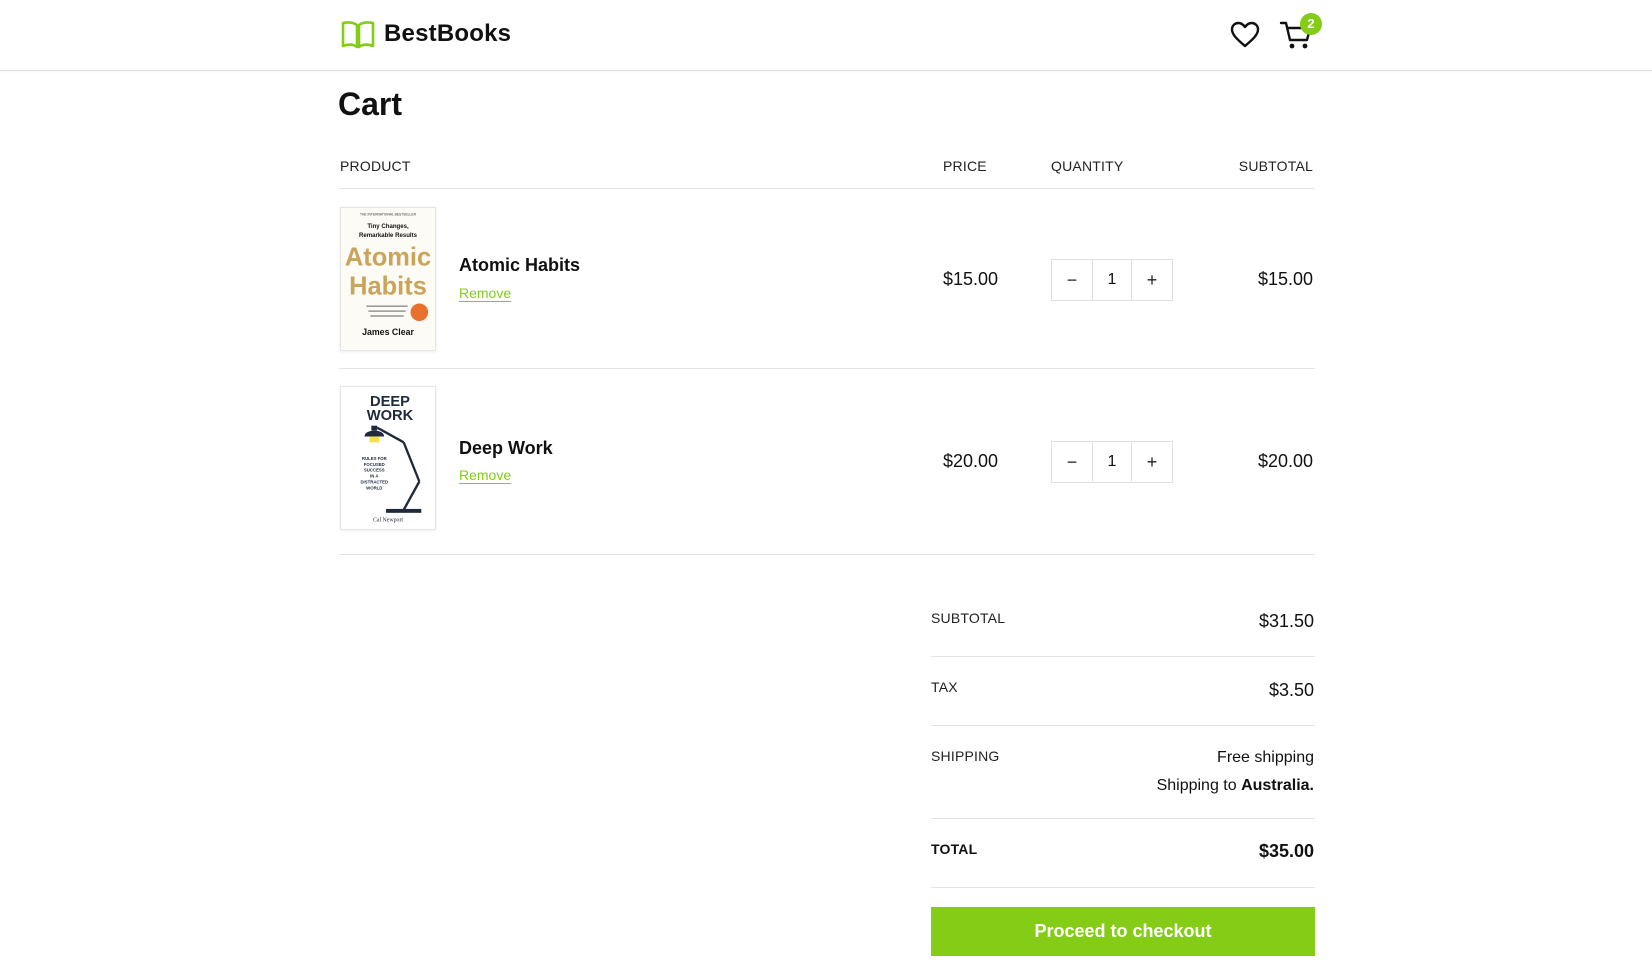 This screenshot has height=960, width=1652. What do you see at coordinates (1196, 785) in the screenshot?
I see `shipping-to-prefix: Shipping to` at bounding box center [1196, 785].